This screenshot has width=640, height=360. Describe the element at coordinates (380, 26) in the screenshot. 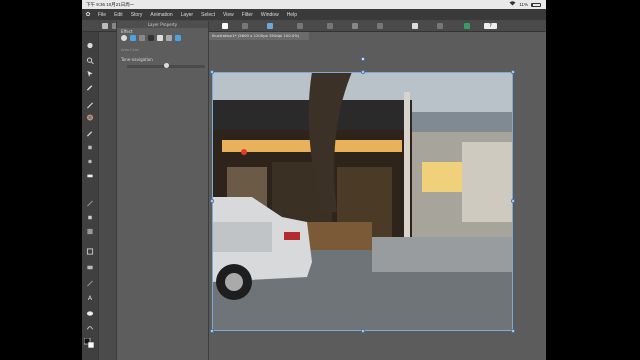

I see `grid-icon` at that location.